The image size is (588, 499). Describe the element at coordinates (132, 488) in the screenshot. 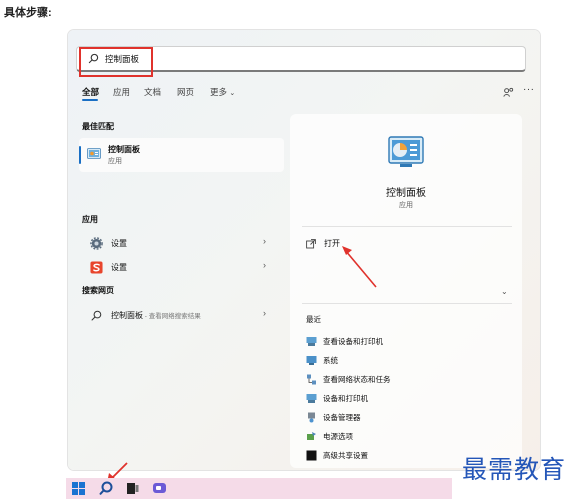

I see `task-view-icon` at that location.